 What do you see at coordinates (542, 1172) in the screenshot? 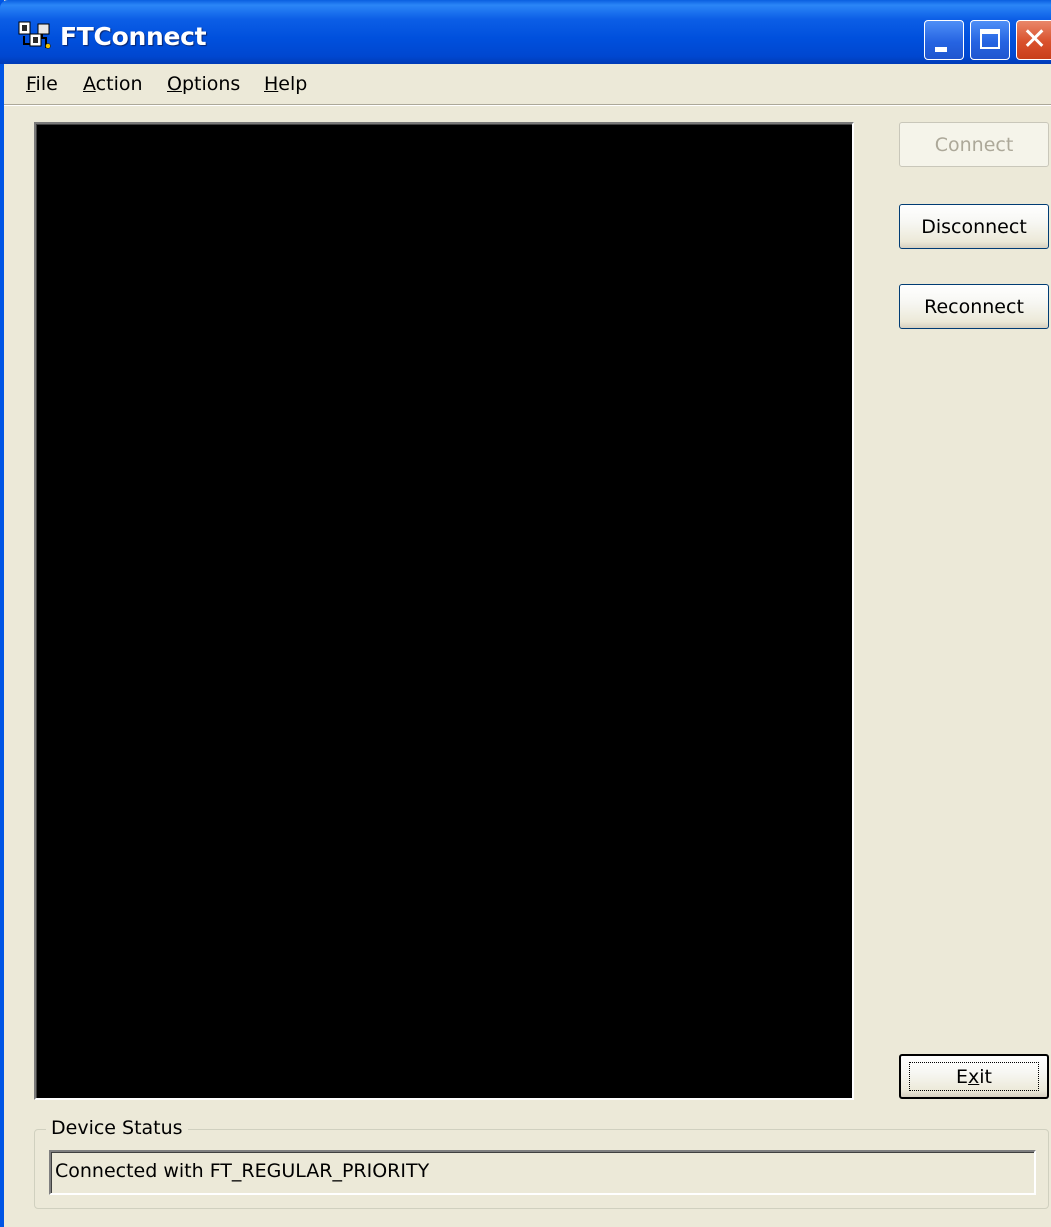
I see `device-status-field: Connected with FT_REGULAR_PRIORITY` at bounding box center [542, 1172].